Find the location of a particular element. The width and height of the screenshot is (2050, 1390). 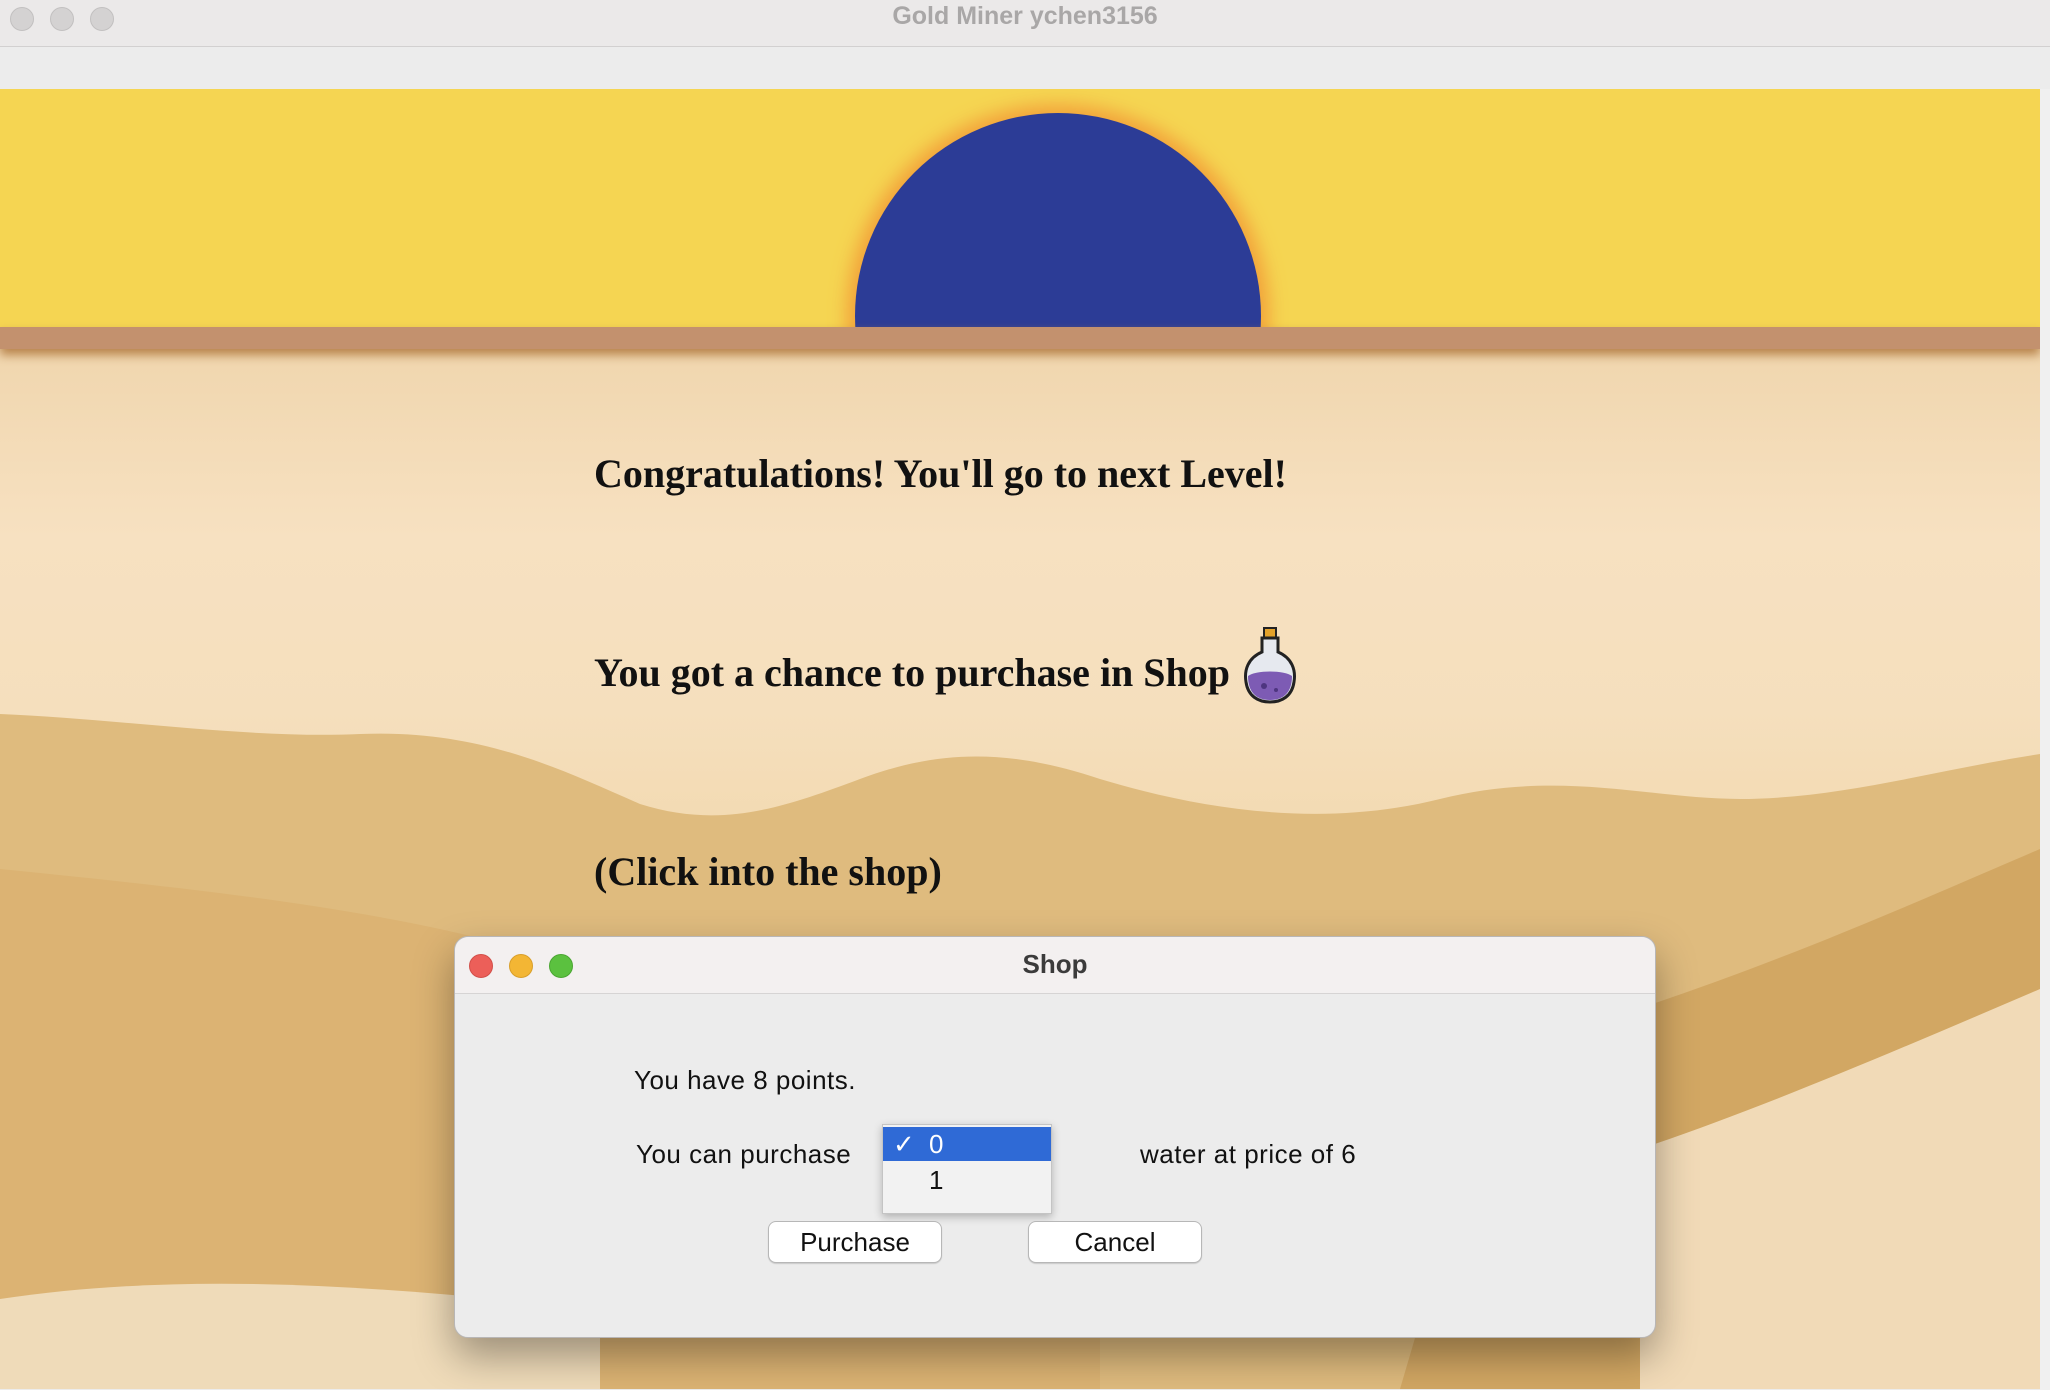

quantity-option-1: 1 is located at coordinates (967, 1180).